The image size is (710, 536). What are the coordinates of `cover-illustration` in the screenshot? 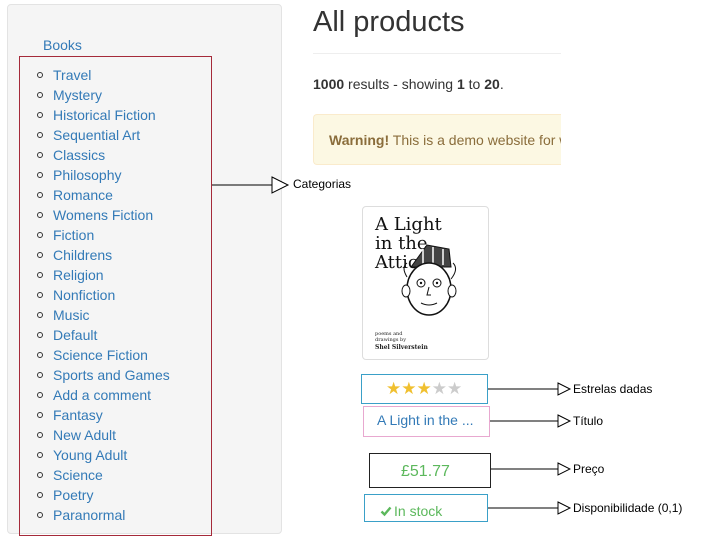 It's located at (429, 280).